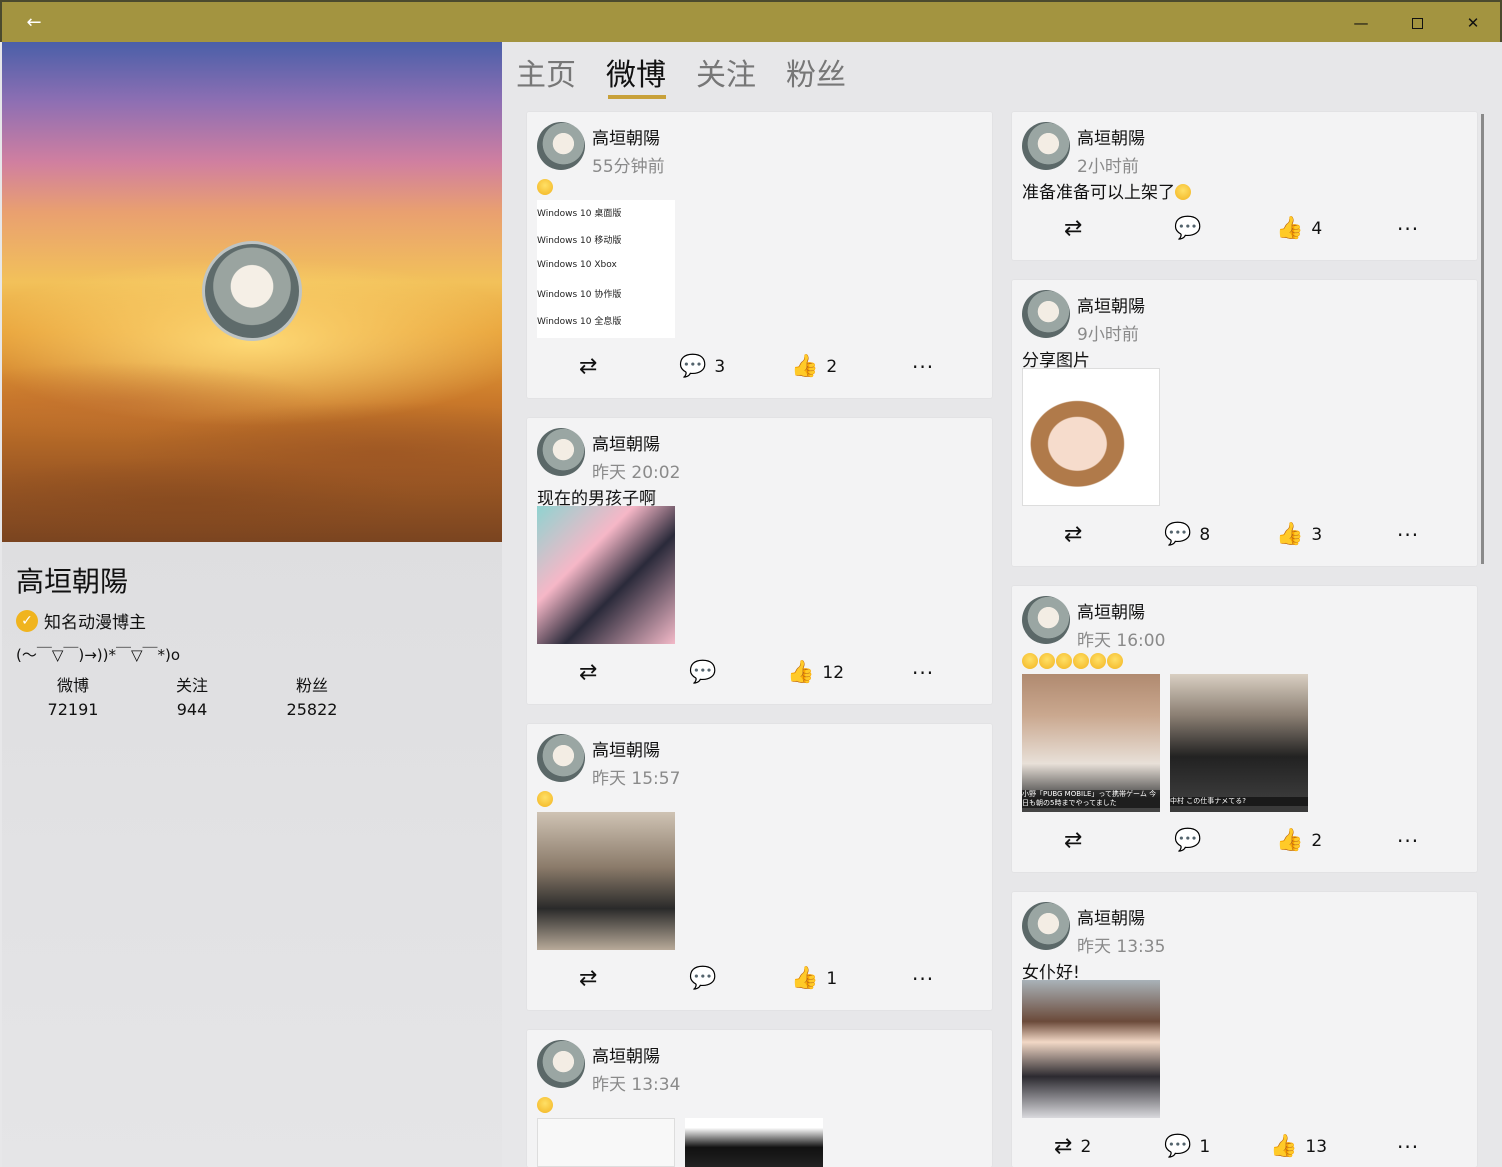  Describe the element at coordinates (191, 685) in the screenshot. I see `stat-label: 关注` at that location.